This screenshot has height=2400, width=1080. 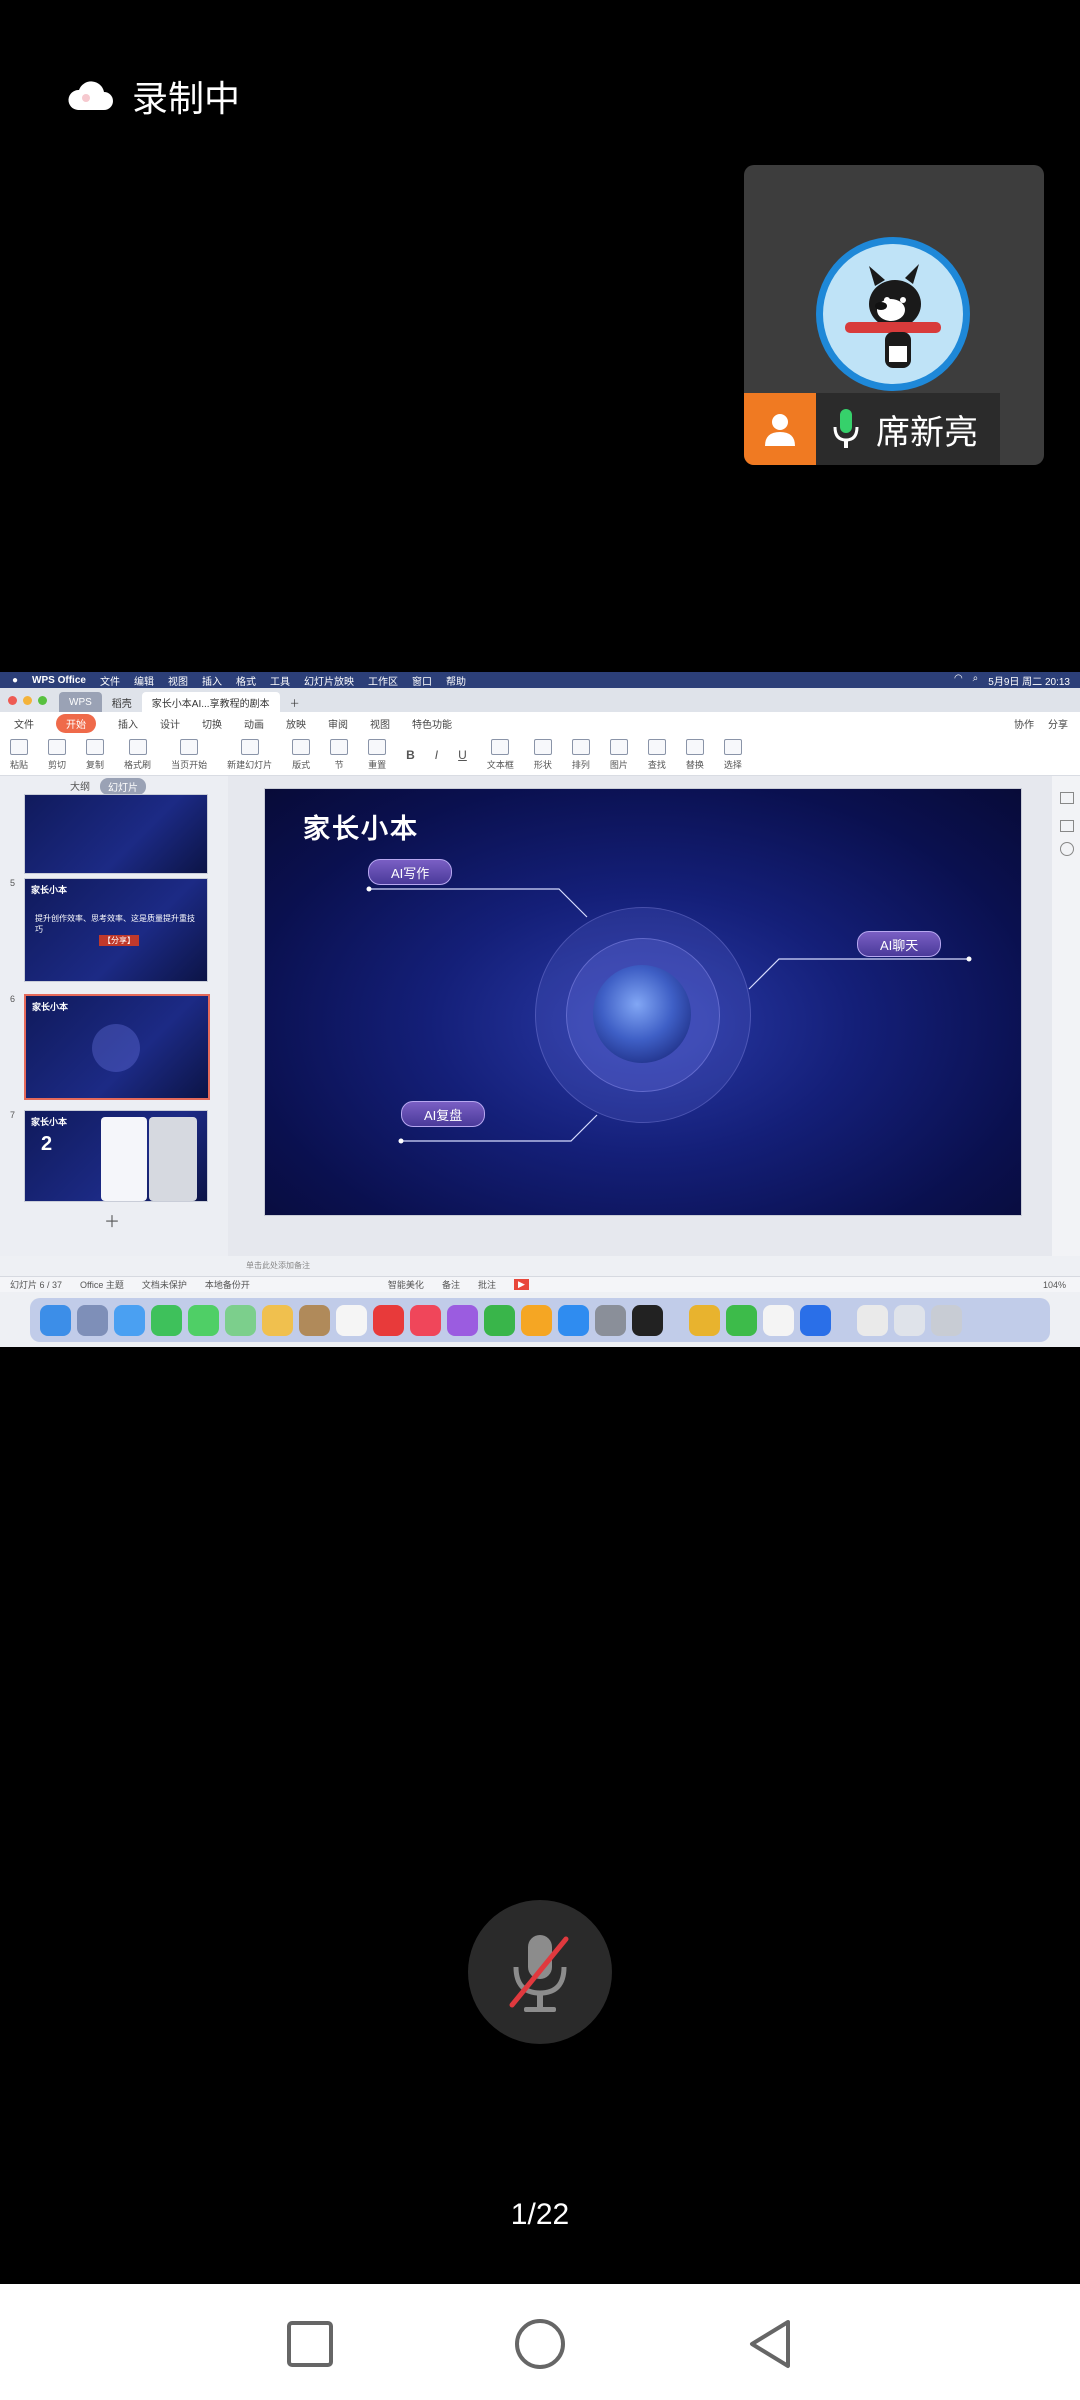 What do you see at coordinates (117, 1047) in the screenshot?
I see `slide-thumbnail-6: 家长小本` at bounding box center [117, 1047].